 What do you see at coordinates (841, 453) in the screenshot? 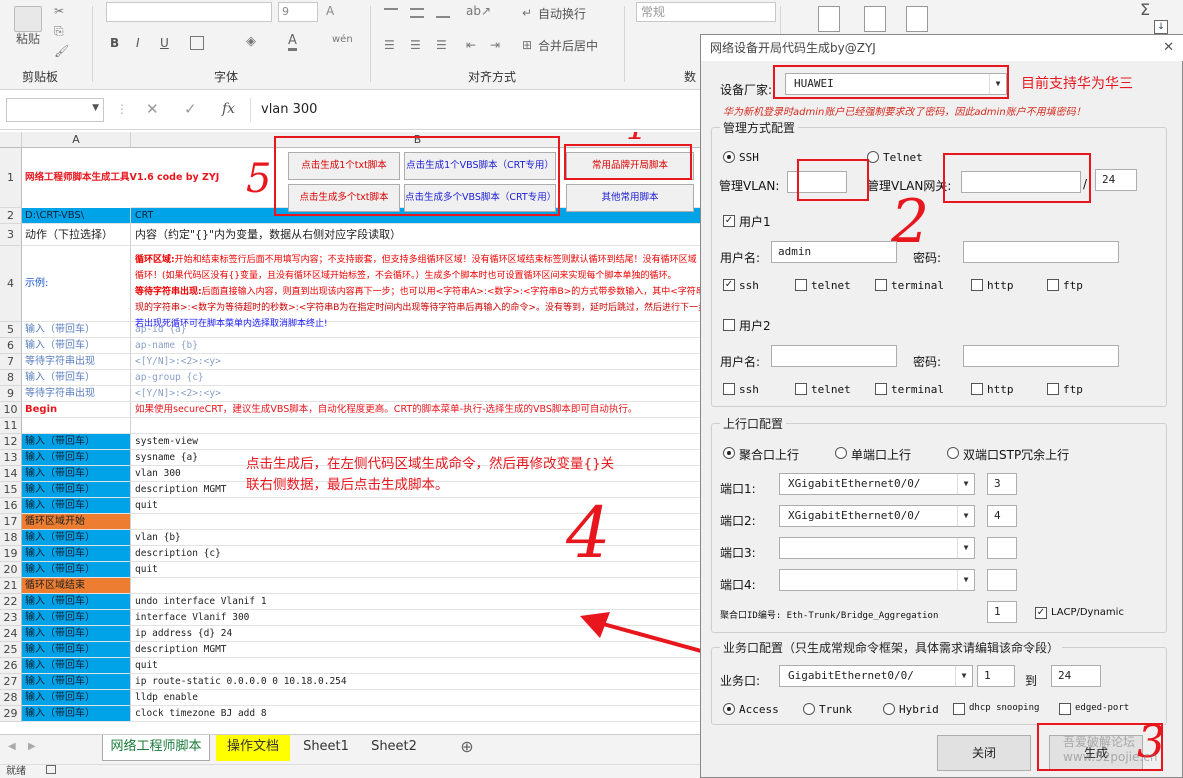
I see `single-uplink-radio` at bounding box center [841, 453].